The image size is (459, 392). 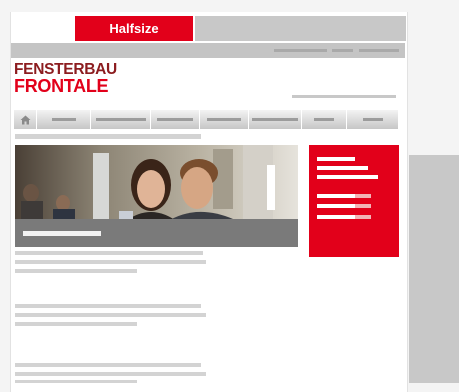 I want to click on main-nav, so click(x=206, y=119).